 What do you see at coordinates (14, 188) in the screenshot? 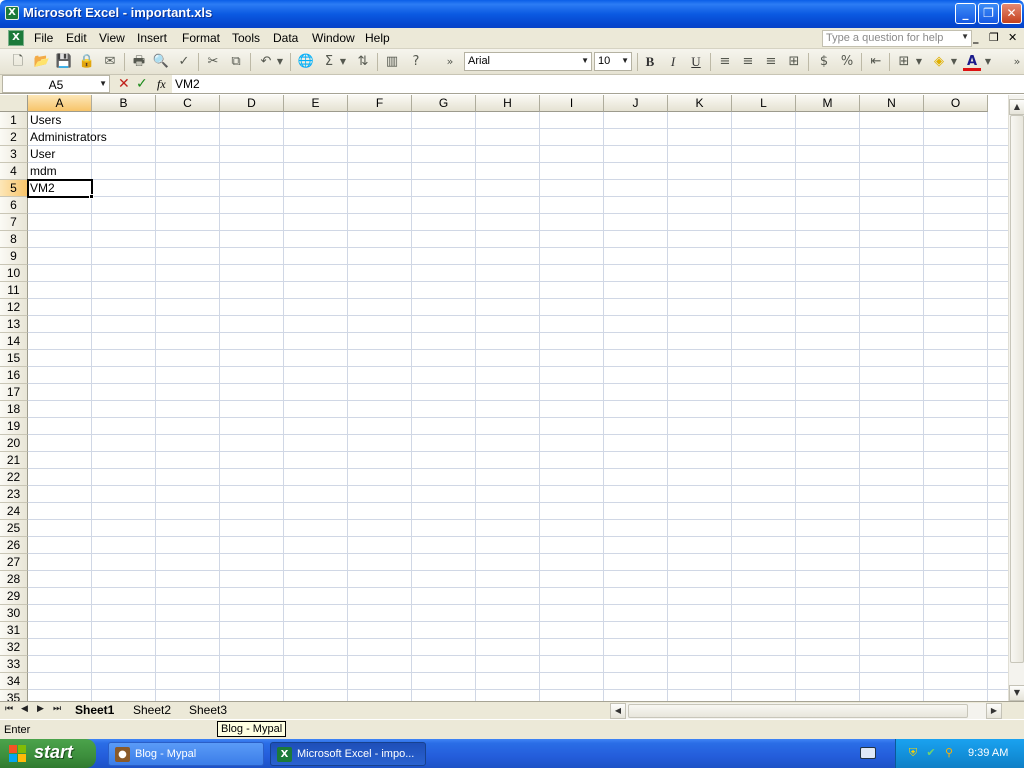
I see `row-header-5: 5` at bounding box center [14, 188].